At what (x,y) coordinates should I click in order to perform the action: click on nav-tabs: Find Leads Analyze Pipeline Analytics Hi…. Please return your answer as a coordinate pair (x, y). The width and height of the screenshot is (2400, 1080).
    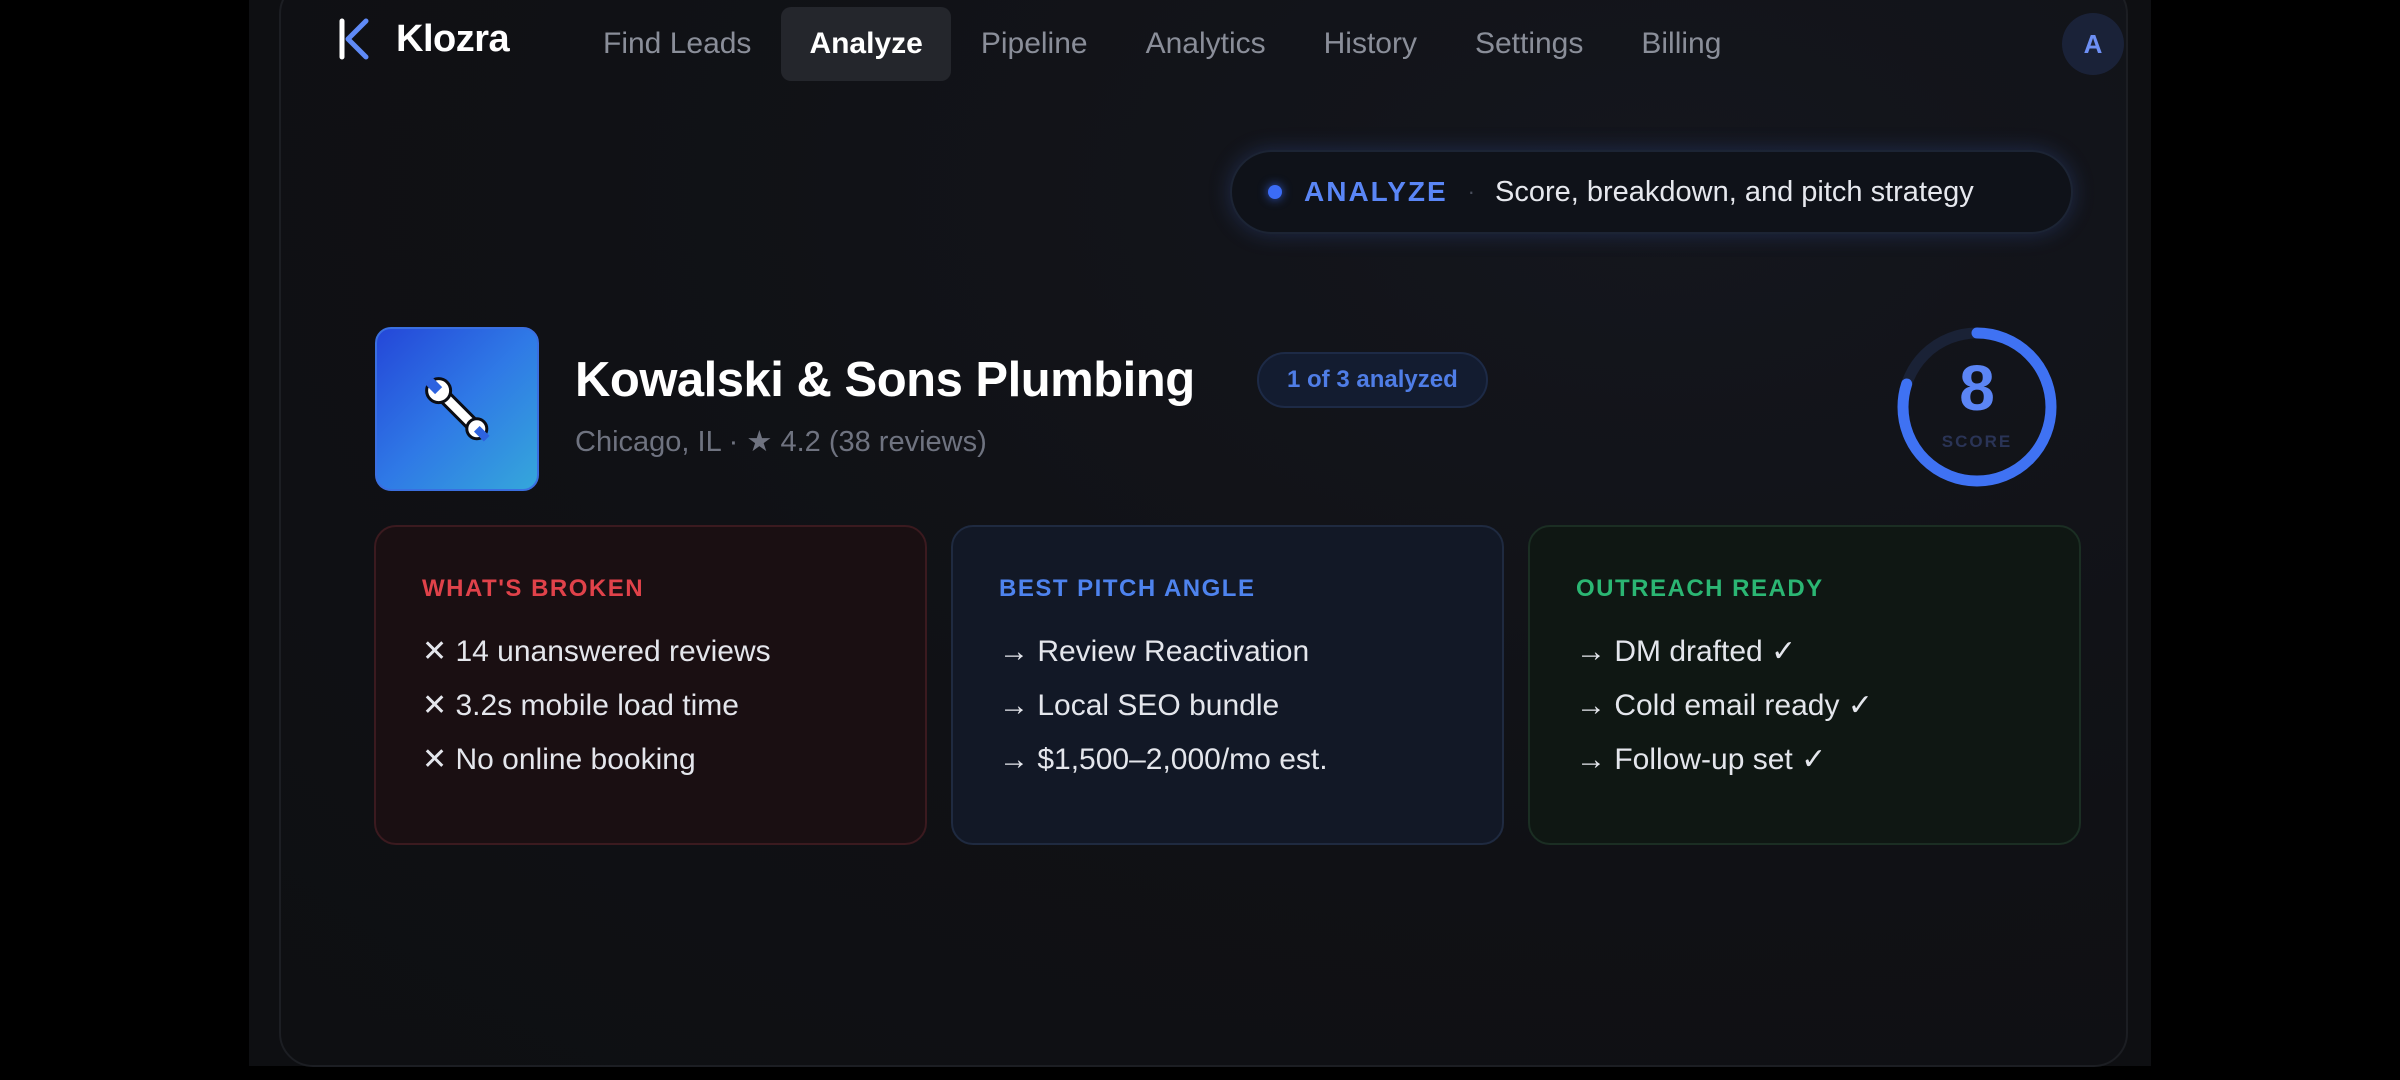
    Looking at the image, I should click on (1162, 44).